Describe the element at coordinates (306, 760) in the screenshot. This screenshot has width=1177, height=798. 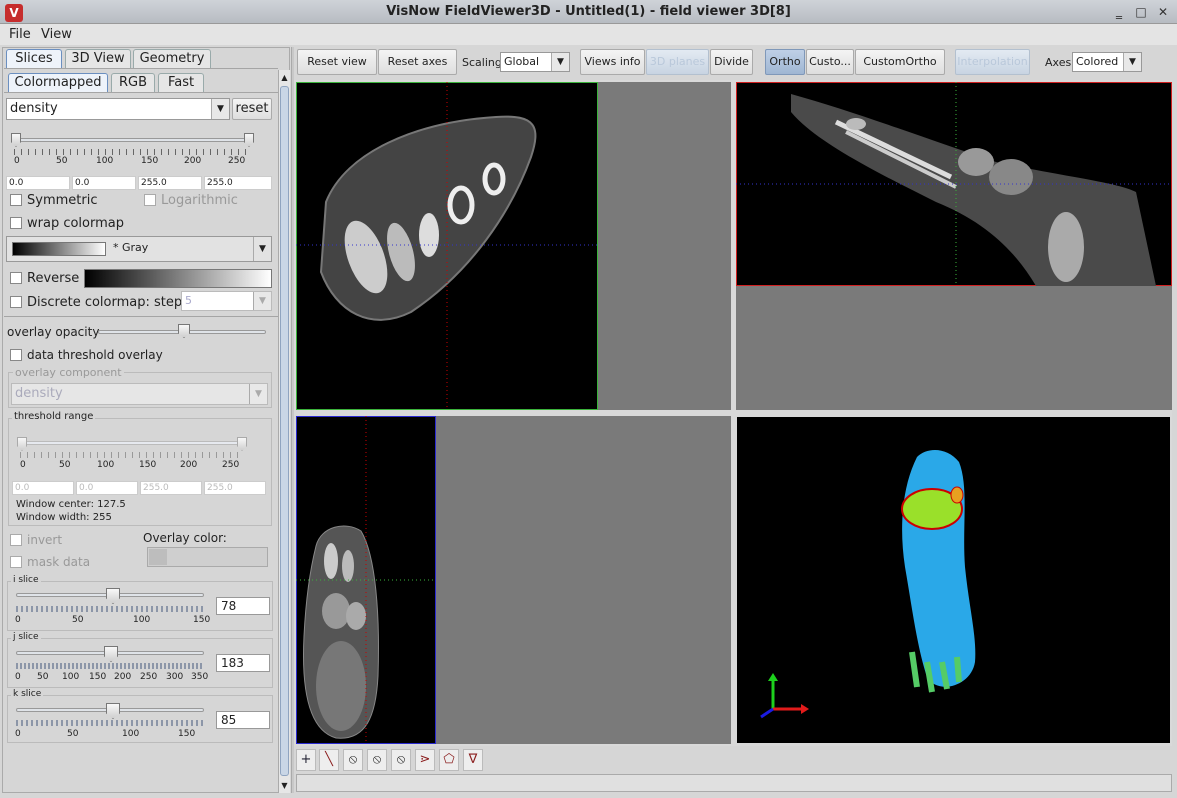
I see `crosshair-icon: +` at that location.